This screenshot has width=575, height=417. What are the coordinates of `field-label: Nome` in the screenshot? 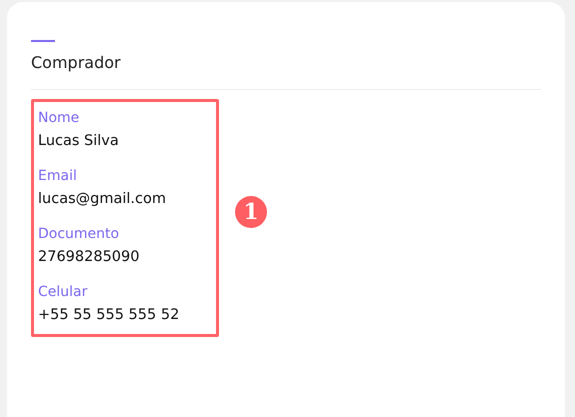 It's located at (59, 118).